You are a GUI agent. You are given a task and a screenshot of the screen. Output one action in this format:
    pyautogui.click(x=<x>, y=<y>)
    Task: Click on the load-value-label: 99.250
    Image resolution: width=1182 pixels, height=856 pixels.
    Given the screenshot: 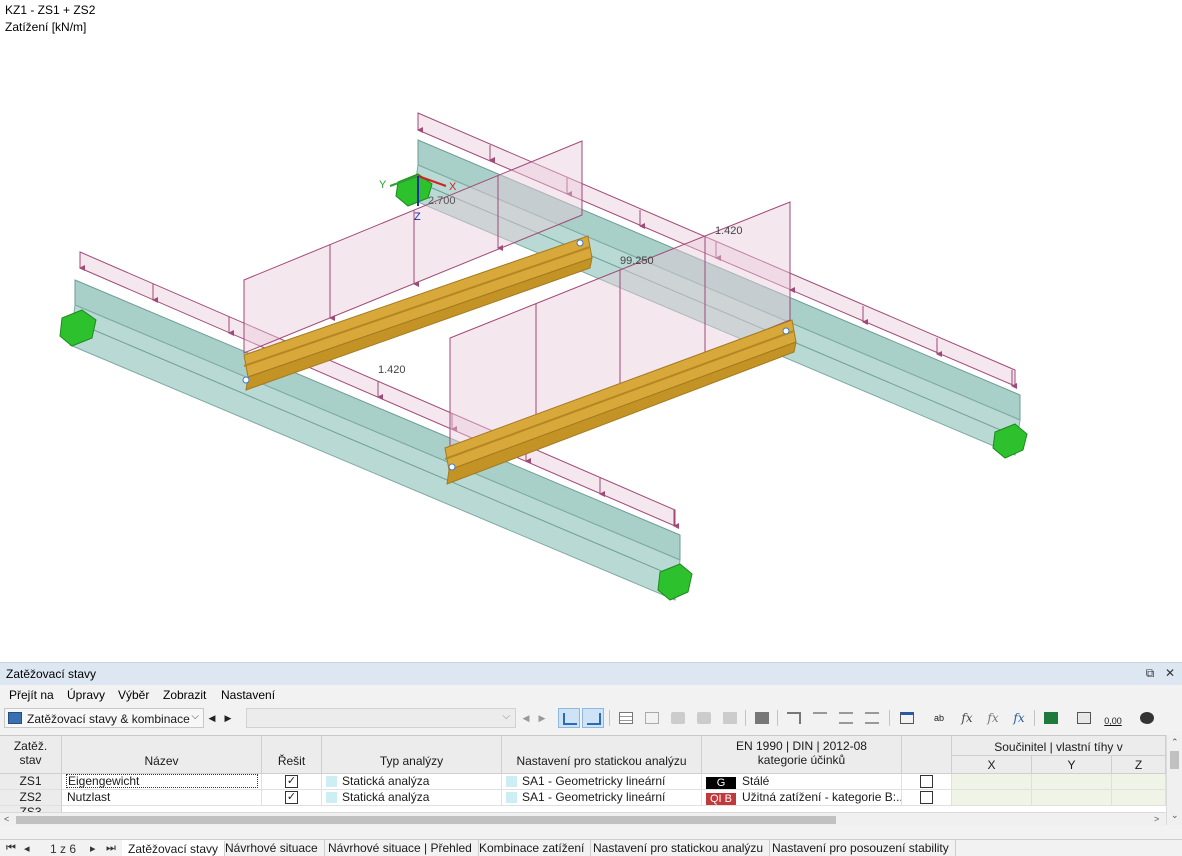 What is the action you would take?
    pyautogui.click(x=637, y=261)
    